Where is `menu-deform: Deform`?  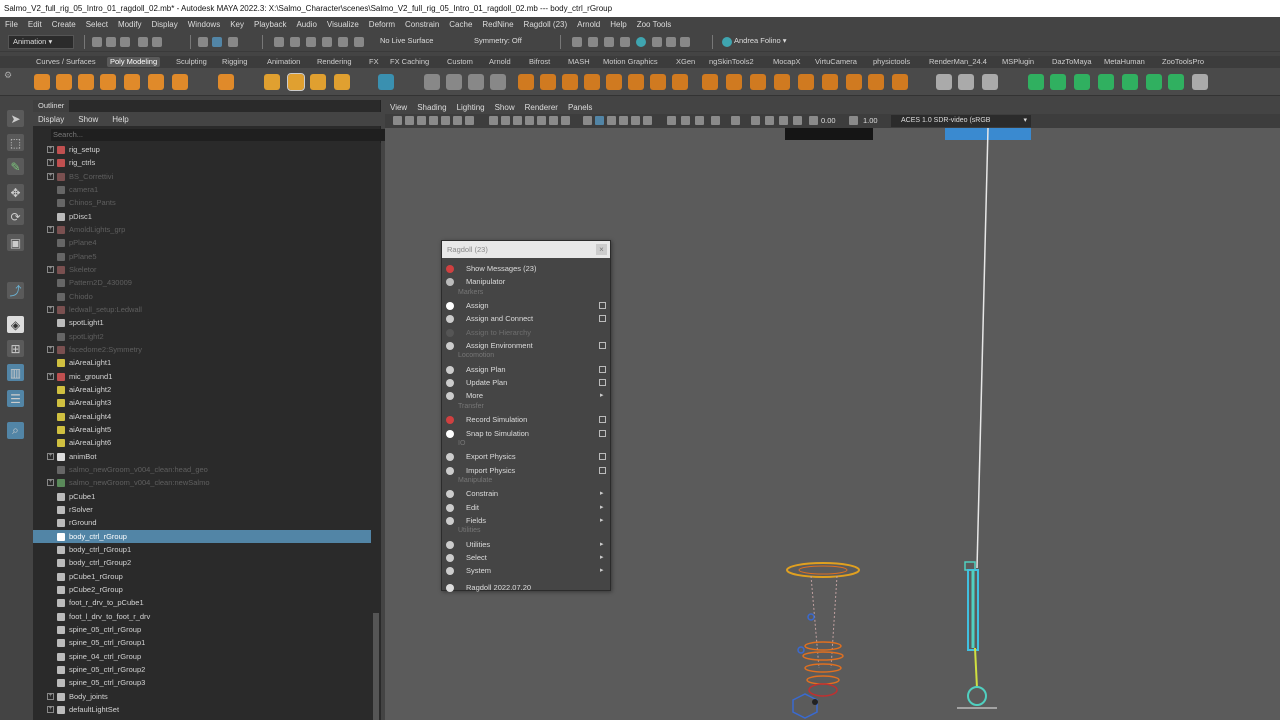
menu-deform: Deform is located at coordinates (382, 24).